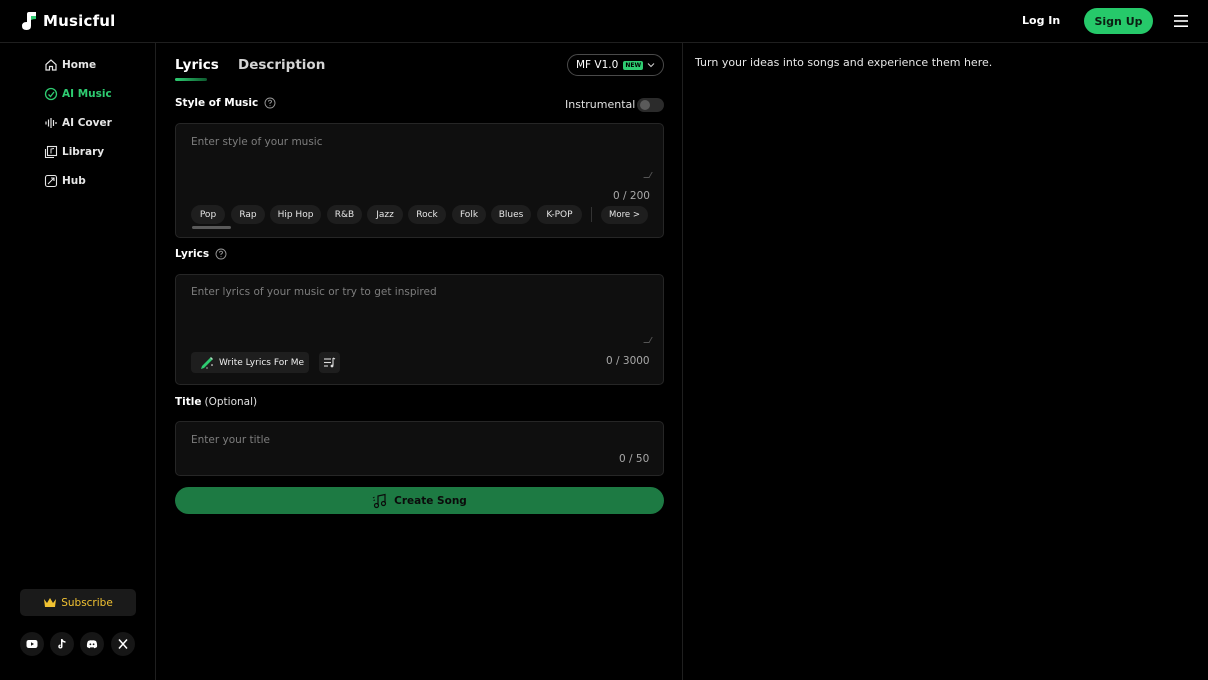 The width and height of the screenshot is (1208, 680). What do you see at coordinates (645, 105) in the screenshot?
I see `toggle-knob` at bounding box center [645, 105].